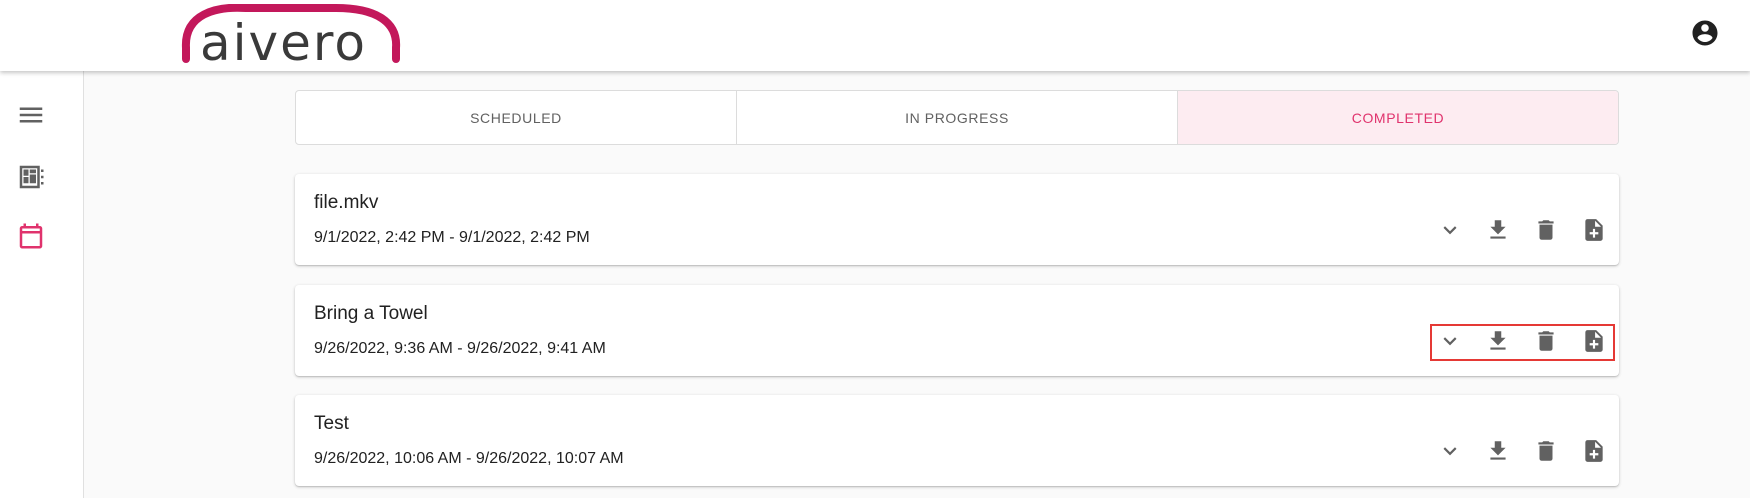 The width and height of the screenshot is (1750, 498). I want to click on status-tabs: SCHEDULED IN PROGRESS COMPLETED, so click(957, 117).